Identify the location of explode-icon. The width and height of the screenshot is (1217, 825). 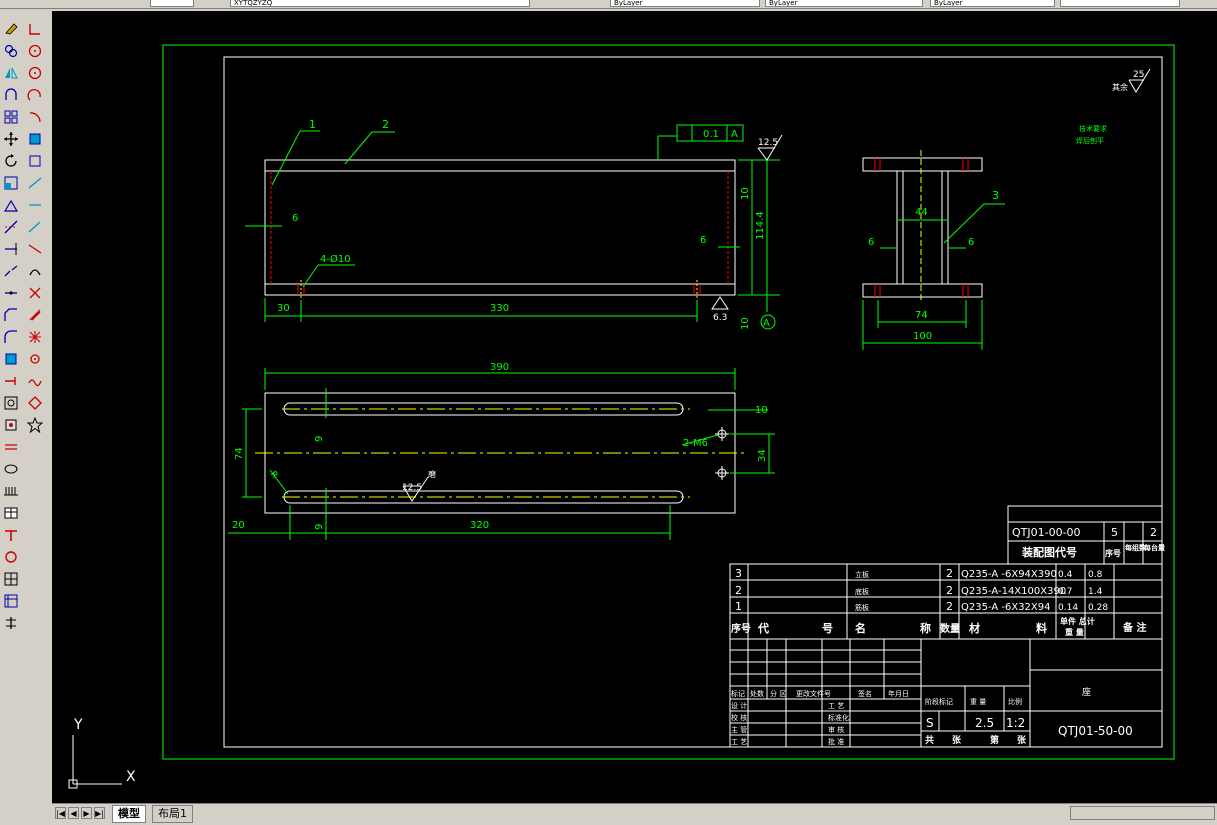
(10, 358).